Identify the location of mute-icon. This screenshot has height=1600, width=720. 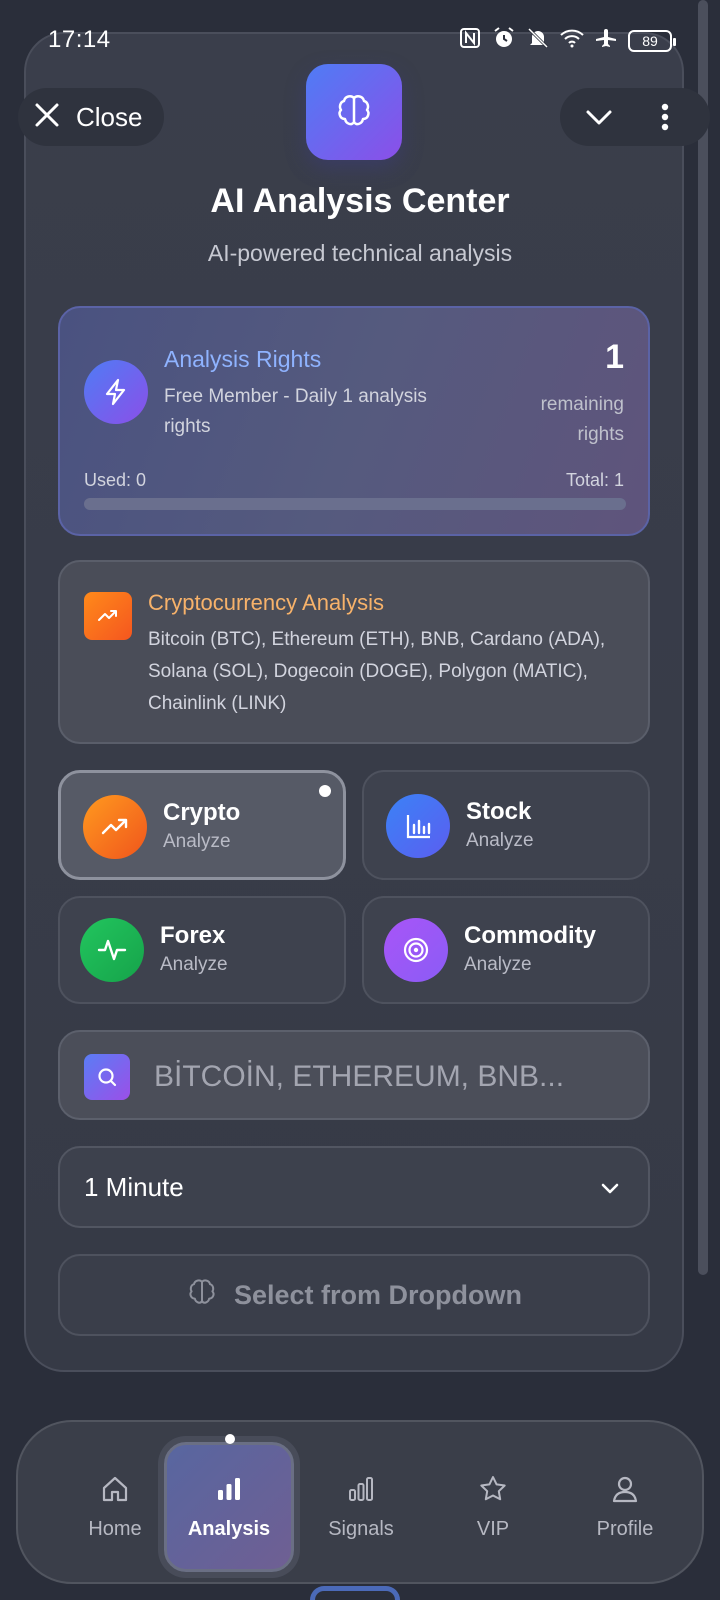
(538, 40).